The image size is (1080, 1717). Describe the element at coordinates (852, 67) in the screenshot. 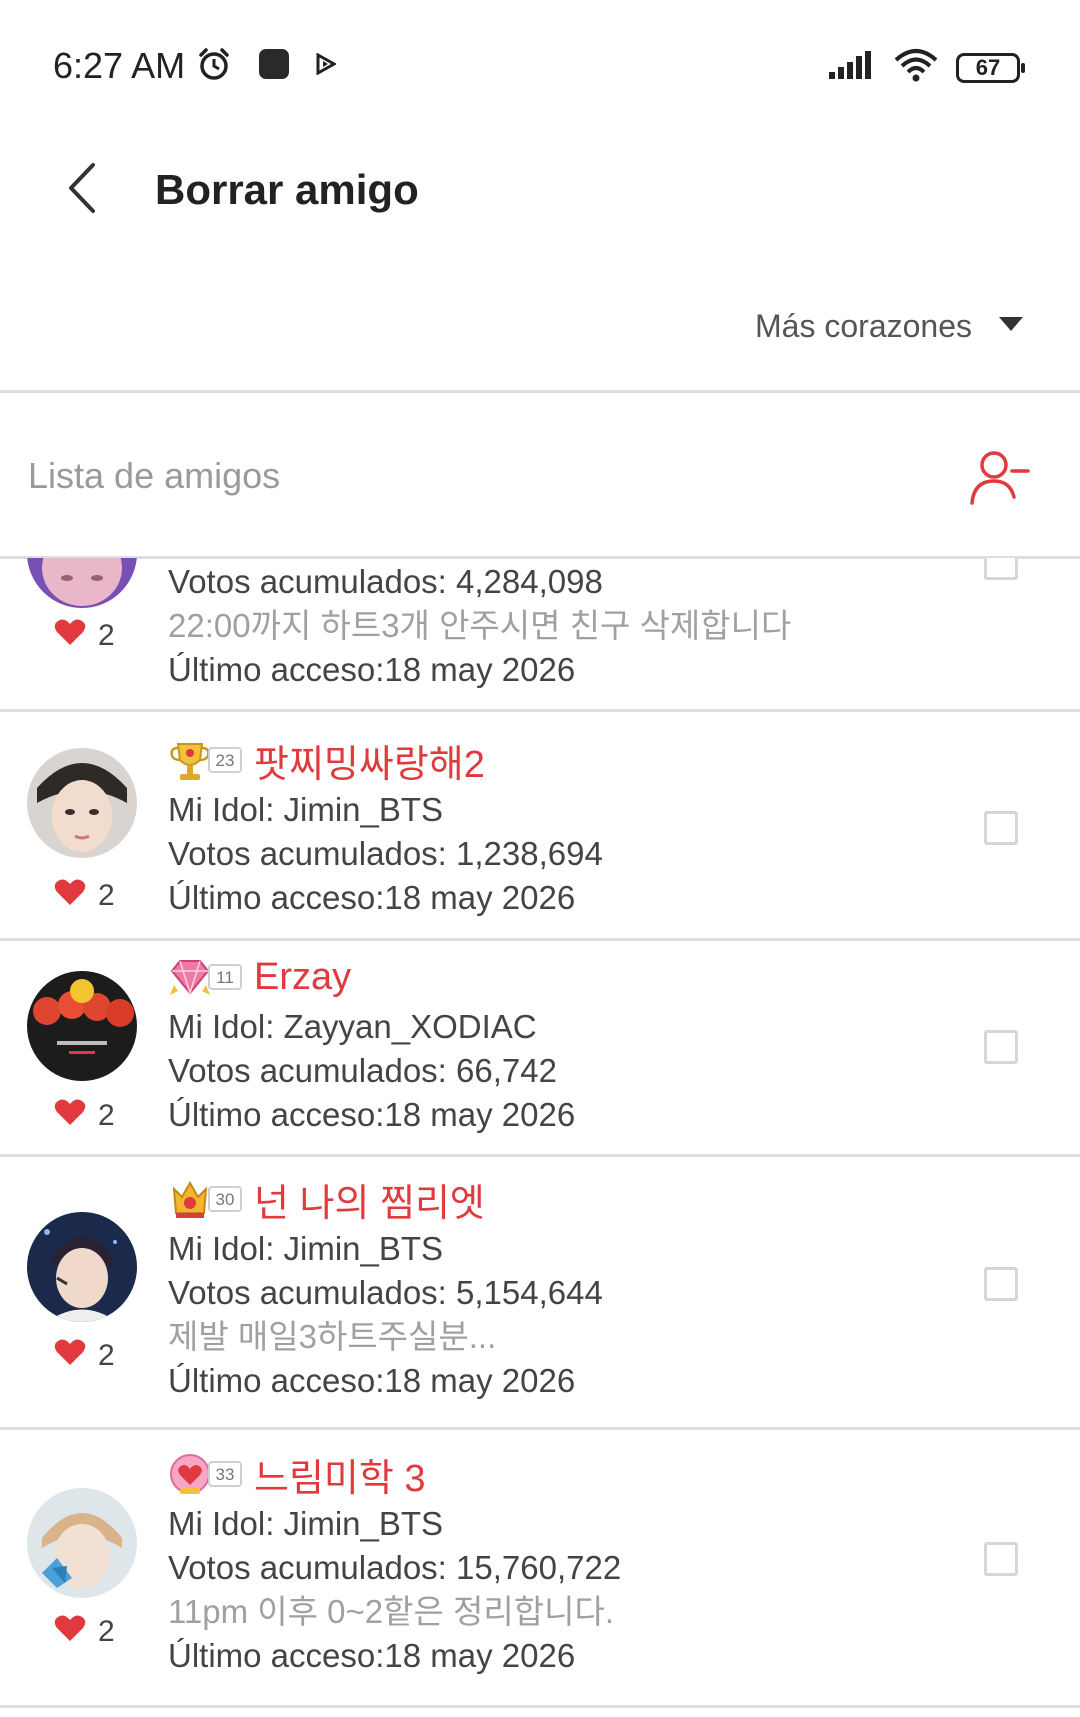

I see `signal-icon` at that location.